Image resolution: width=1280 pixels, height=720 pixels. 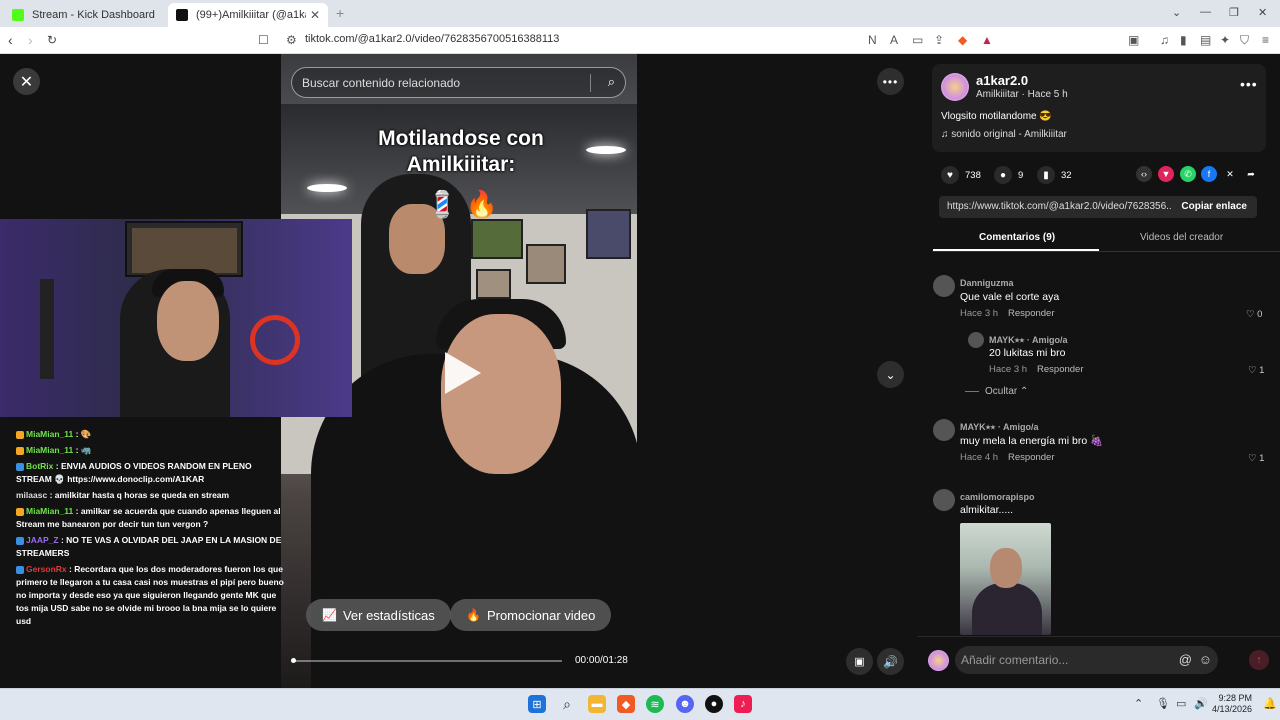 I want to click on bookmark-icon: ☐, so click(x=263, y=40).